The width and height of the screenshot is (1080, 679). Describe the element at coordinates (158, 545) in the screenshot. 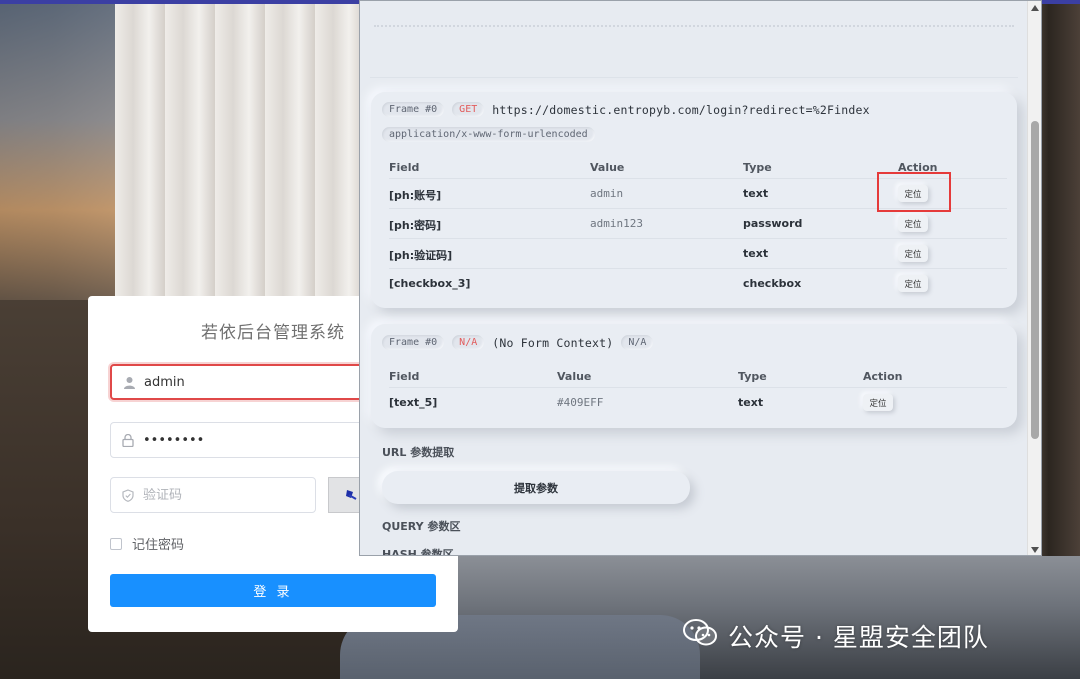

I see `remember-label: 记住密码` at that location.